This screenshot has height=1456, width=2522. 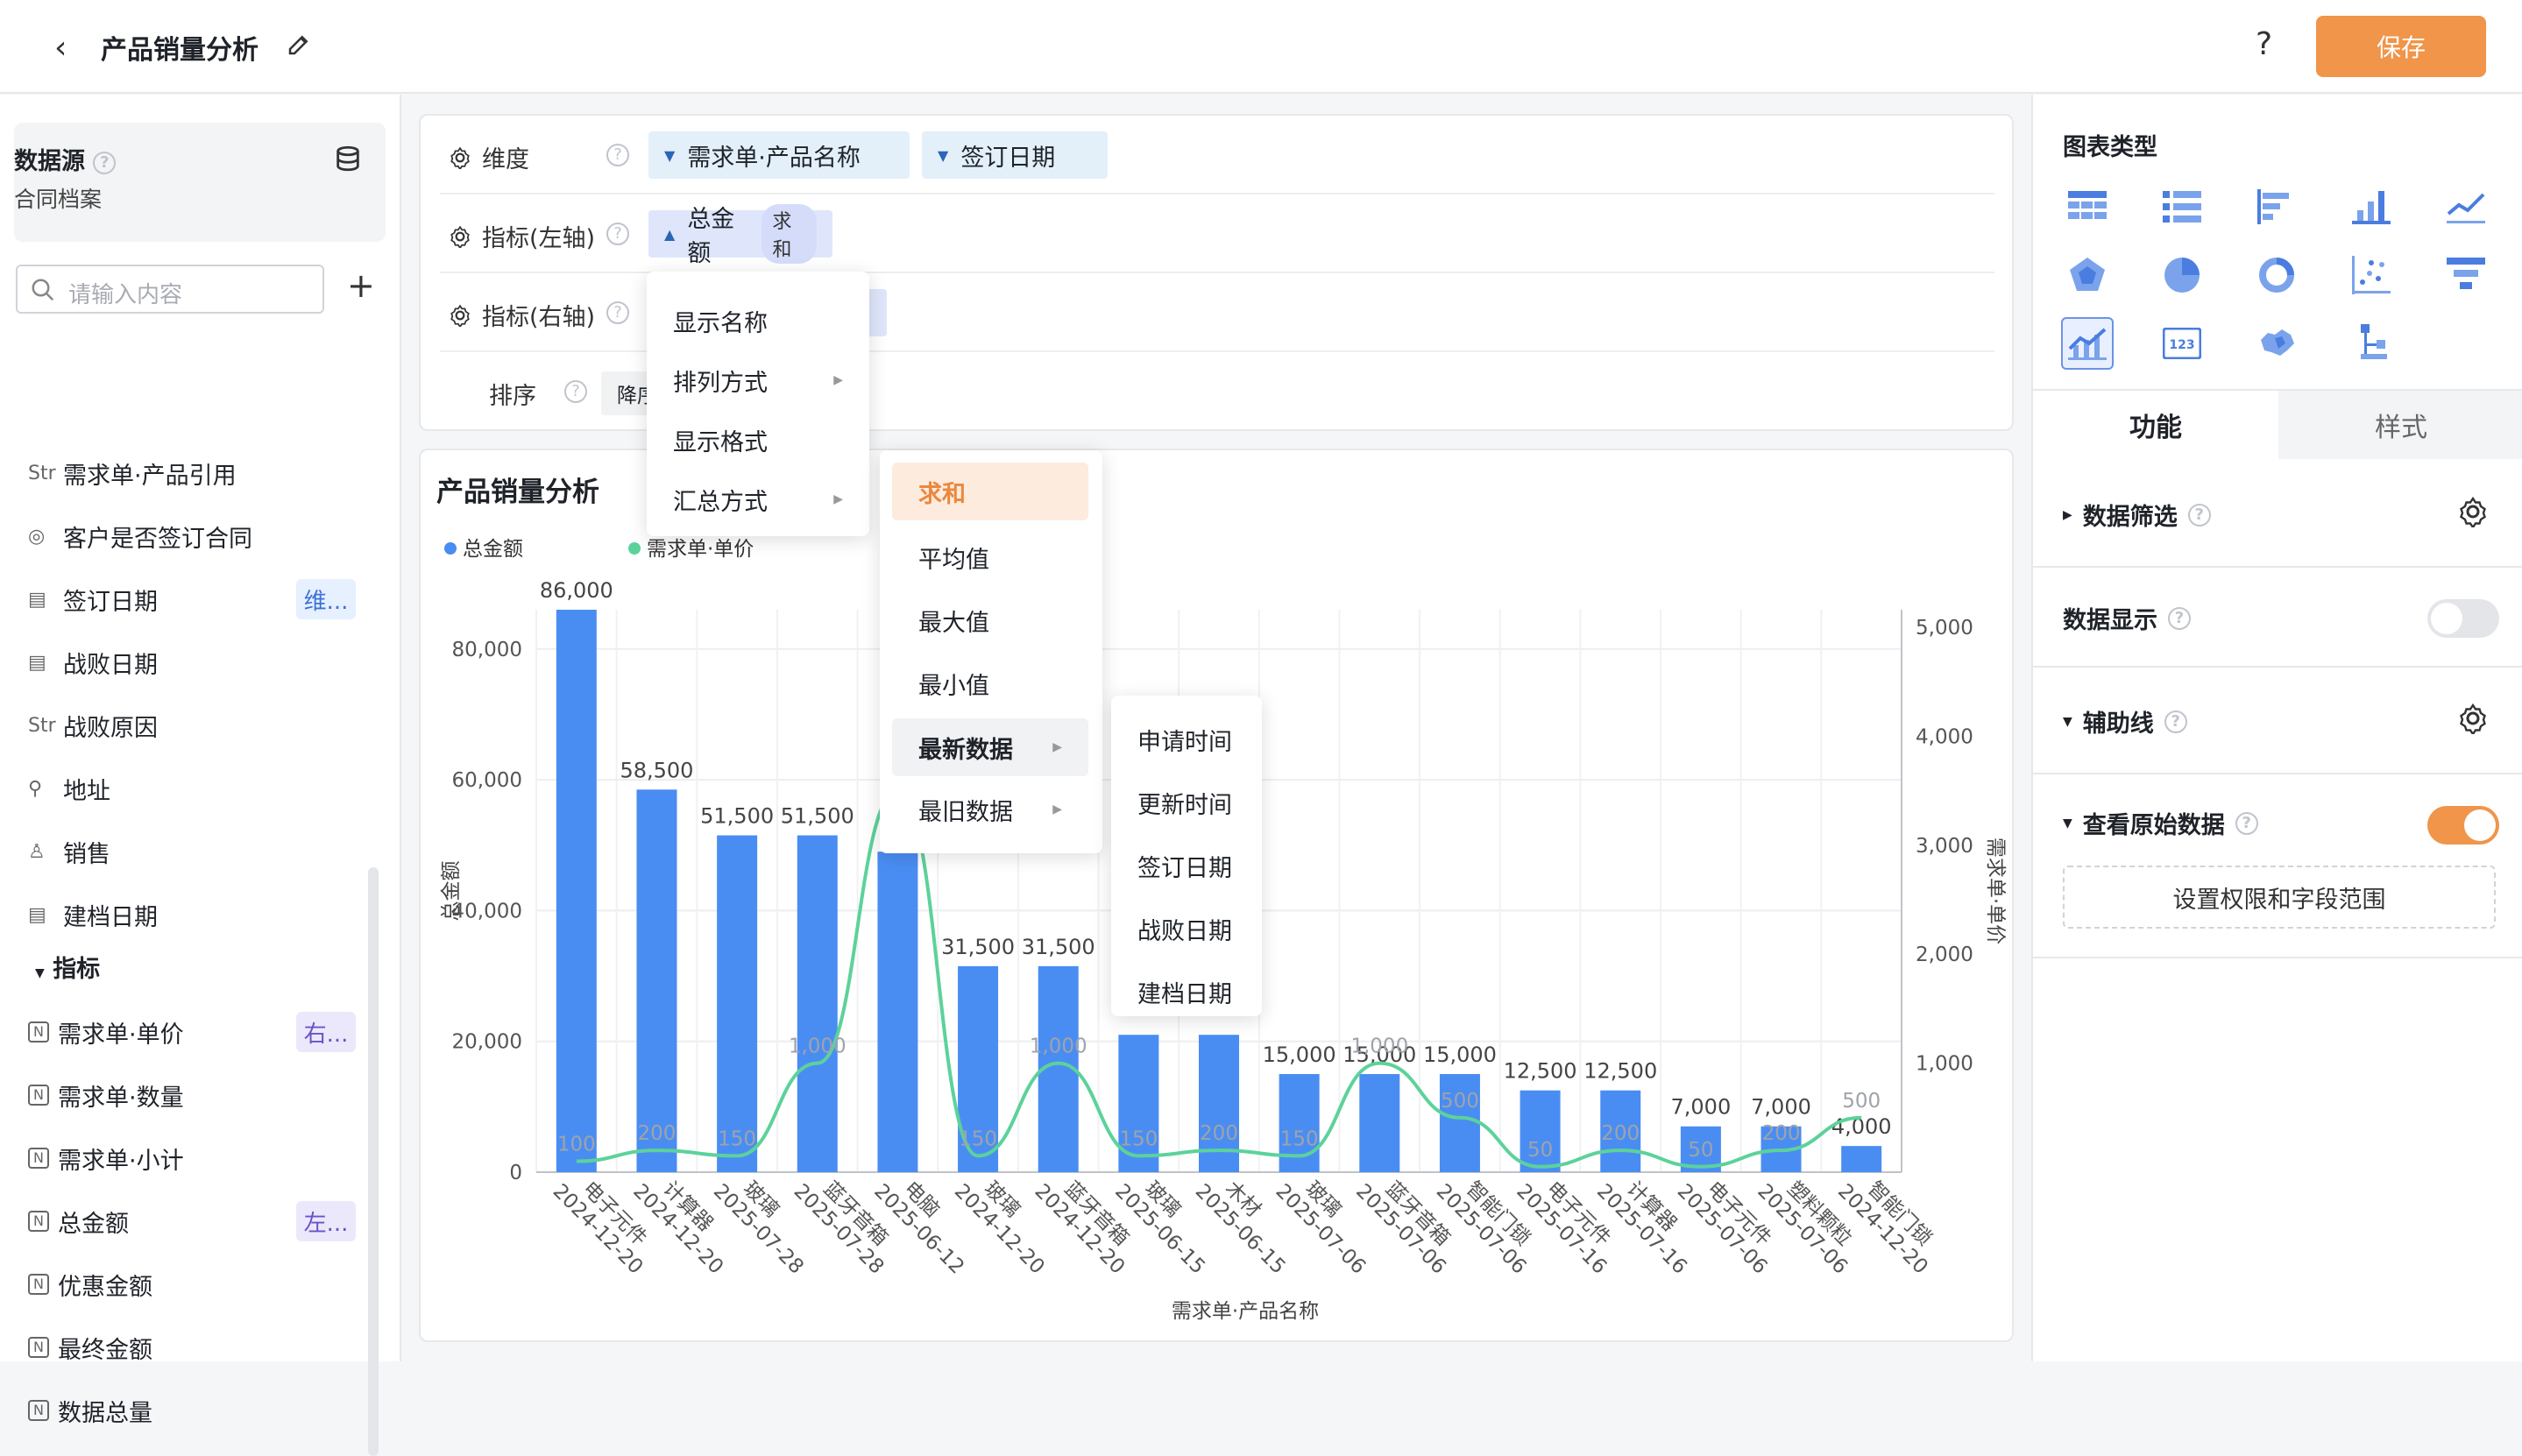 What do you see at coordinates (2182, 206) in the screenshot?
I see `list-chart-icon` at bounding box center [2182, 206].